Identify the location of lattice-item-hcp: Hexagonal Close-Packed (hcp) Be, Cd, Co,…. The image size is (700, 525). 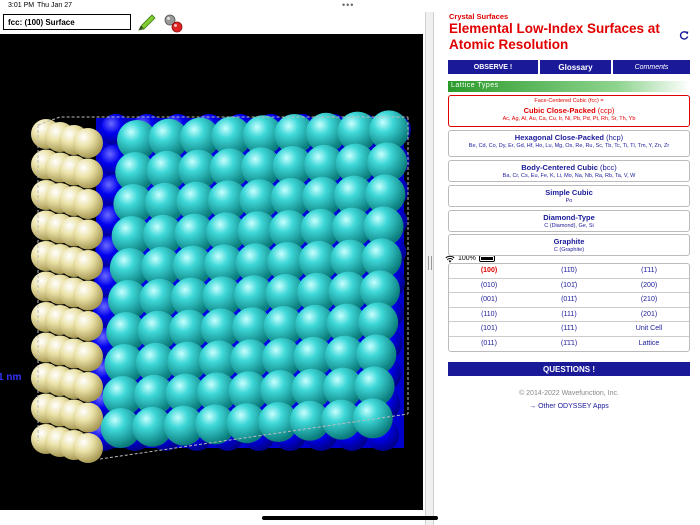
(569, 143).